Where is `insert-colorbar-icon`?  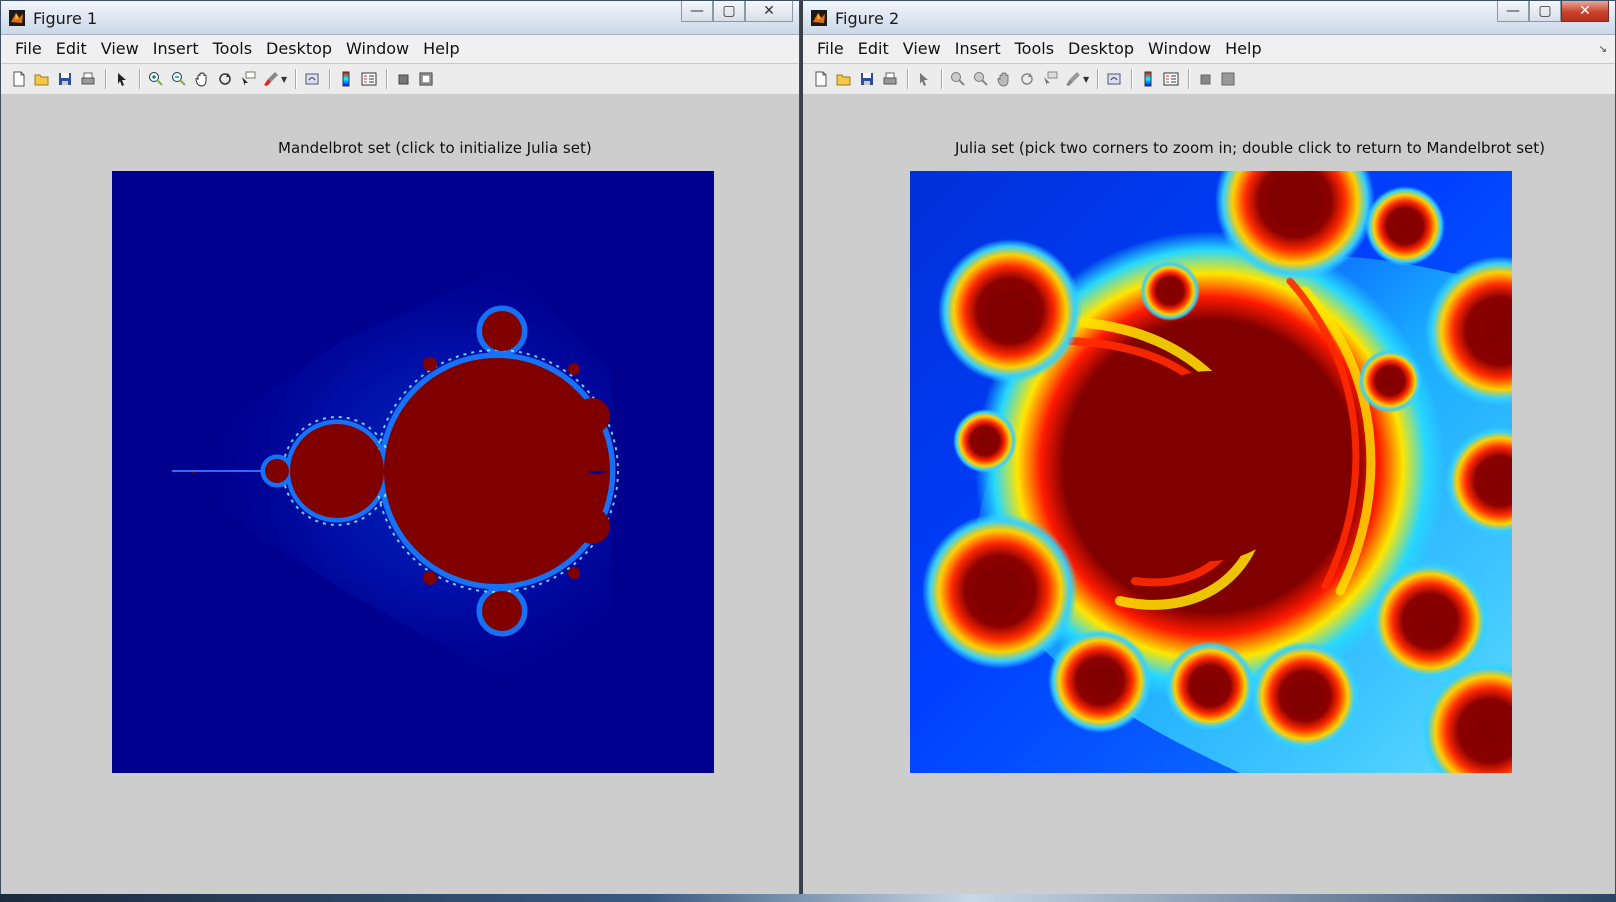
insert-colorbar-icon is located at coordinates (346, 79).